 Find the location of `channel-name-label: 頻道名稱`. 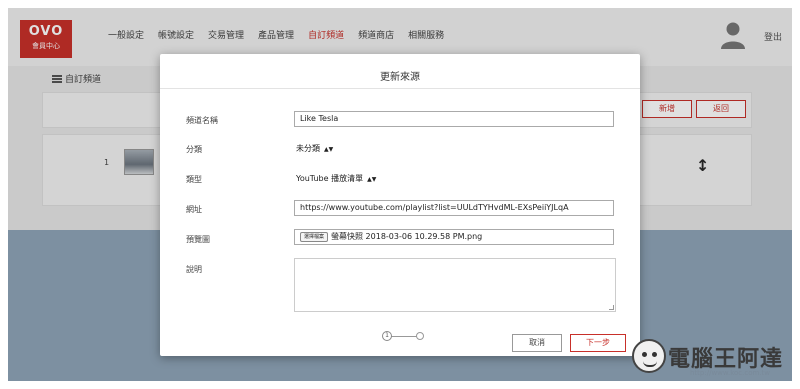

channel-name-label: 頻道名稱 is located at coordinates (202, 120).